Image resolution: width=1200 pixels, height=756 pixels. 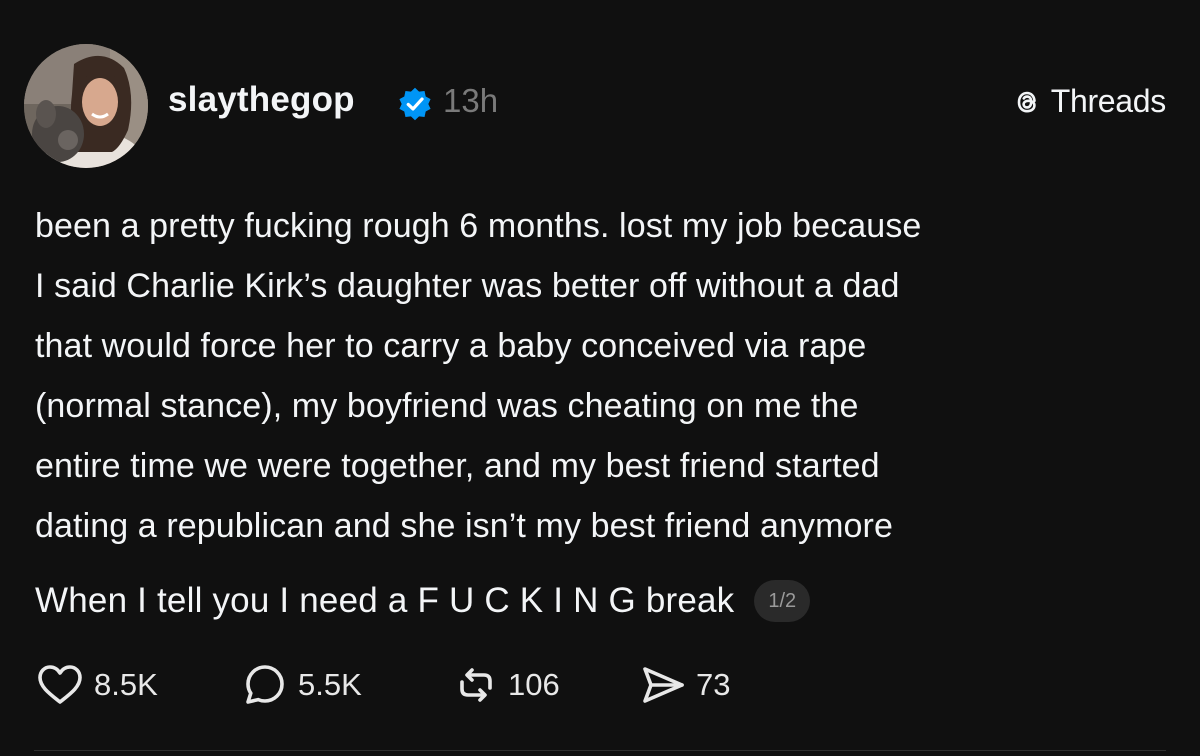 I want to click on divider, so click(x=600, y=750).